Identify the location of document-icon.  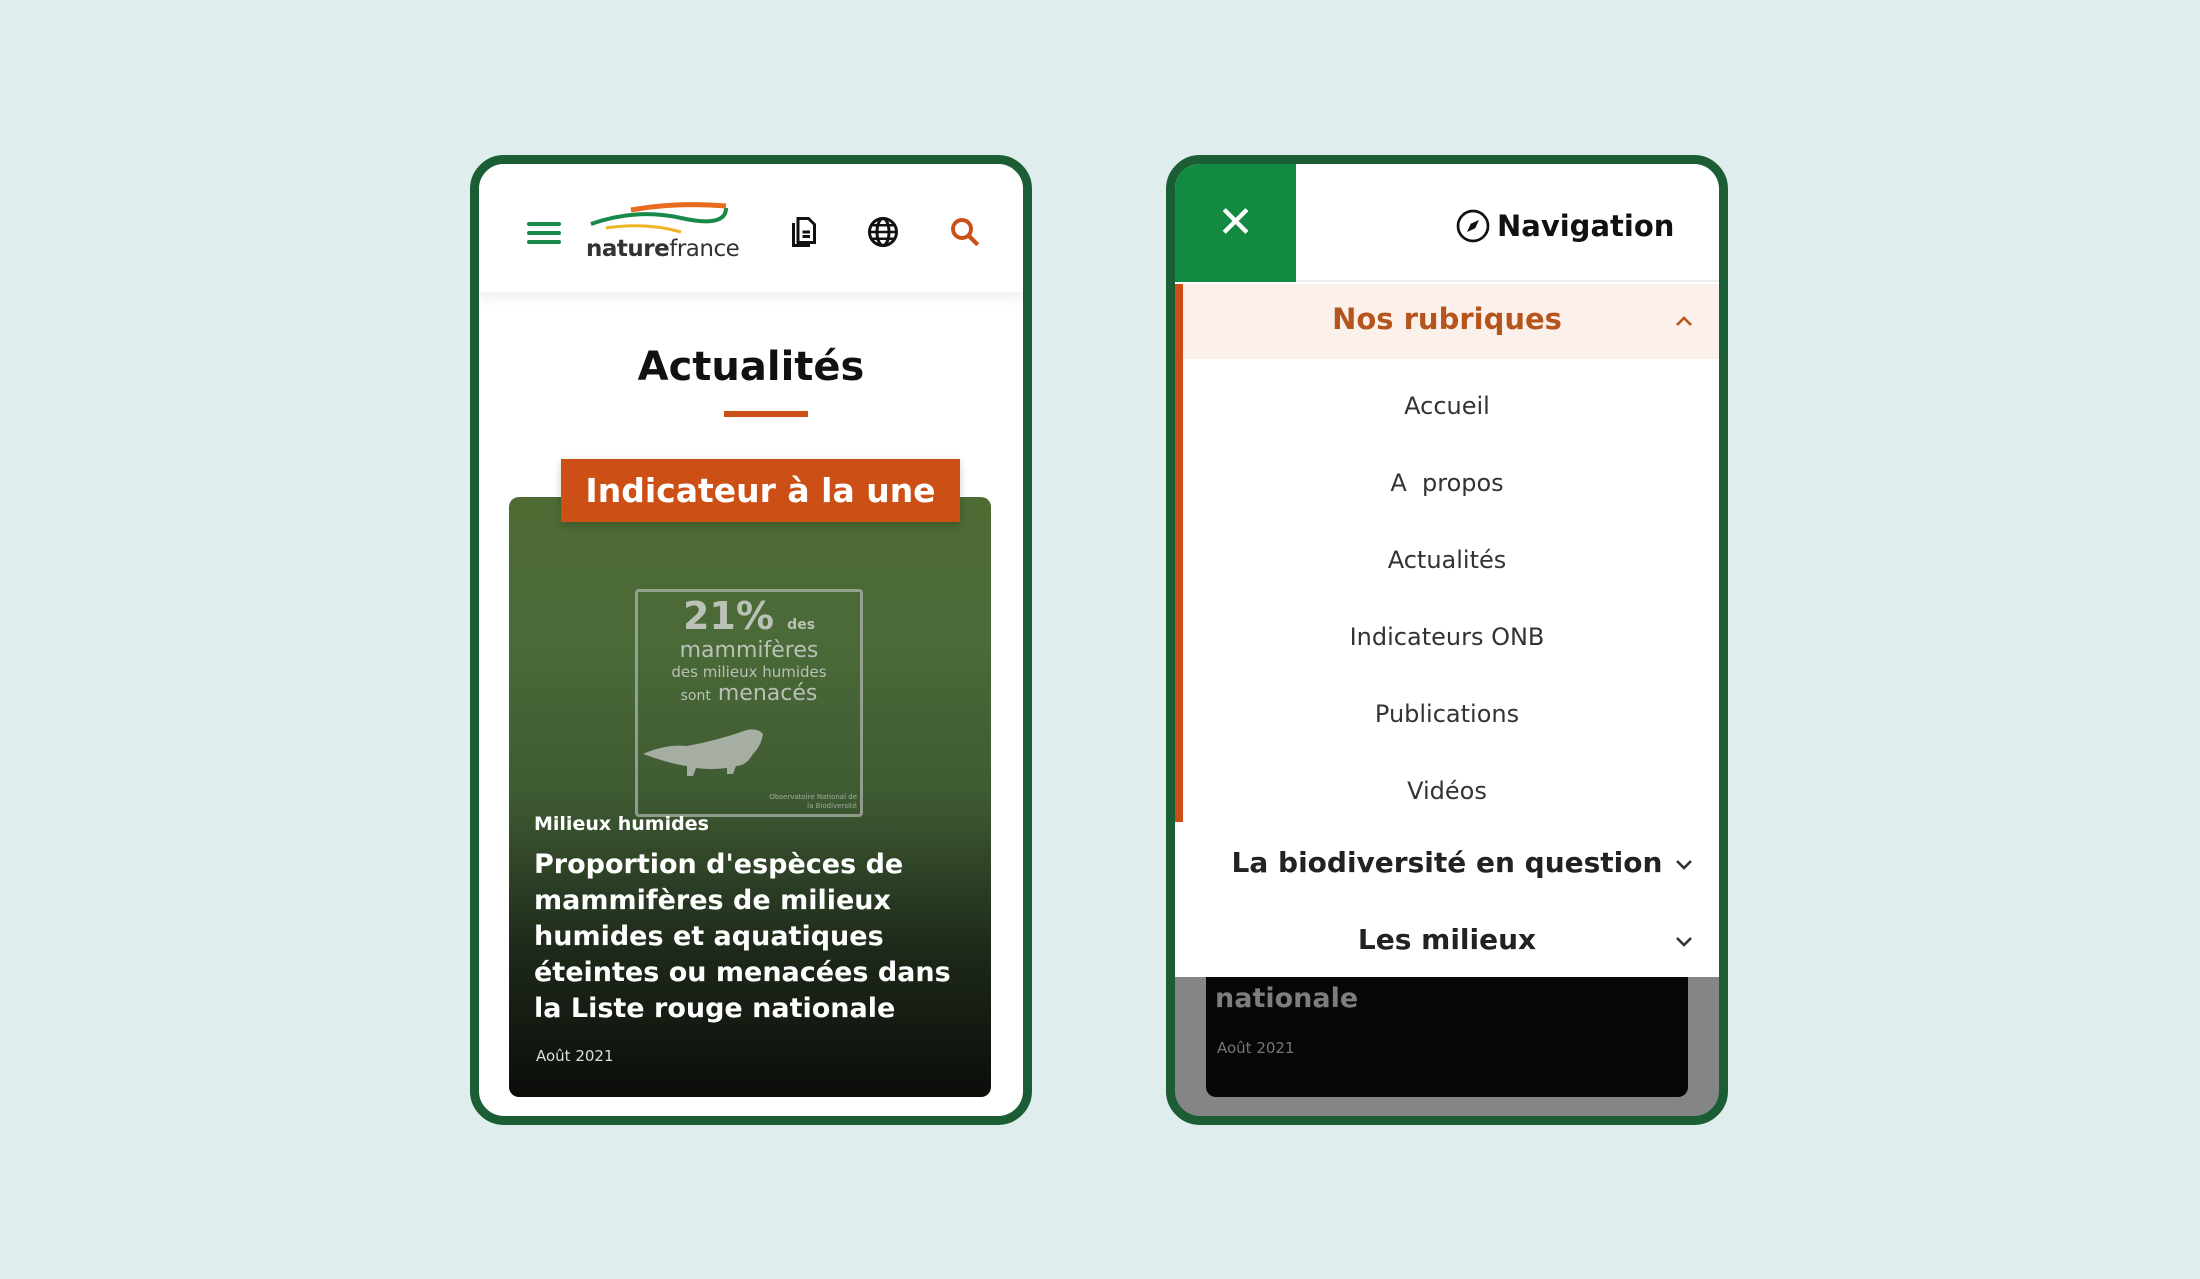
(804, 232).